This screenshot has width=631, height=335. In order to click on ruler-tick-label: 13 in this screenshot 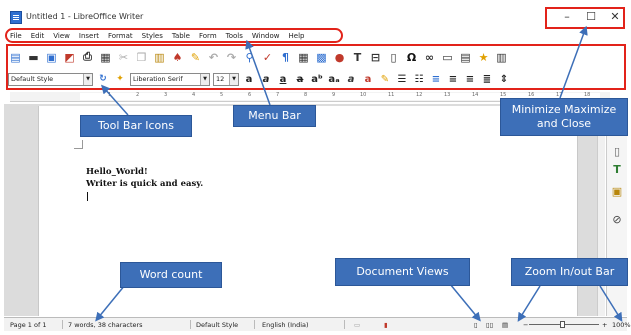, I will do `click(447, 95)`.